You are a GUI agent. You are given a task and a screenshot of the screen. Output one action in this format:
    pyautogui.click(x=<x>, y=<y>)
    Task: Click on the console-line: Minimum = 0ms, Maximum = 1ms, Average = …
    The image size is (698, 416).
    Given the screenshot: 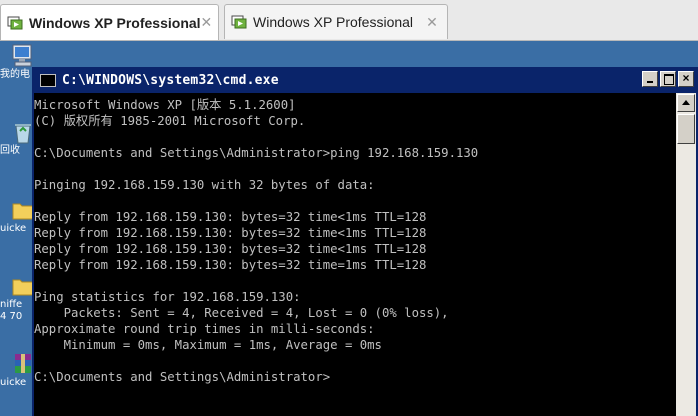 What is the action you would take?
    pyautogui.click(x=208, y=345)
    